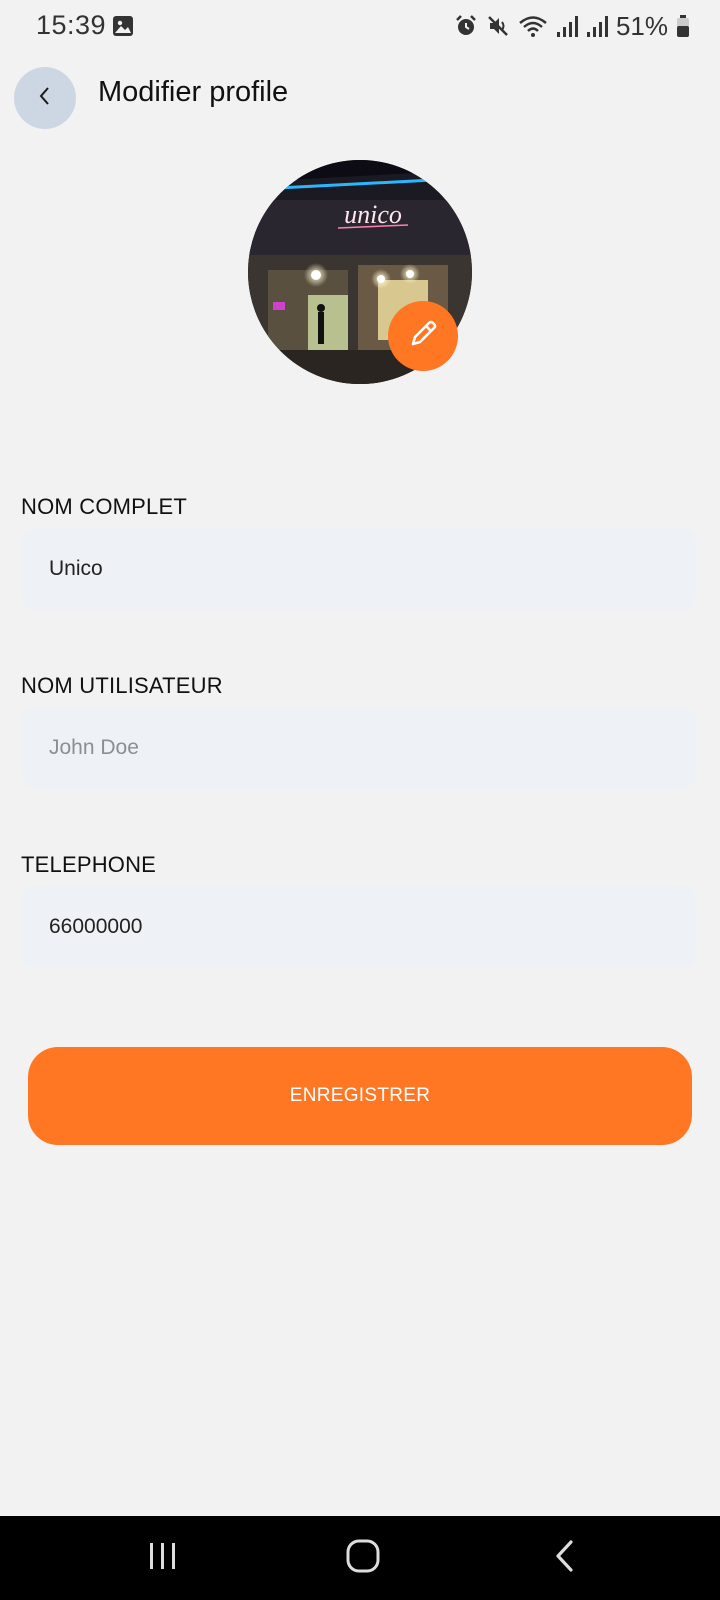 This screenshot has height=1600, width=720. I want to click on nav-back-button, so click(565, 1558).